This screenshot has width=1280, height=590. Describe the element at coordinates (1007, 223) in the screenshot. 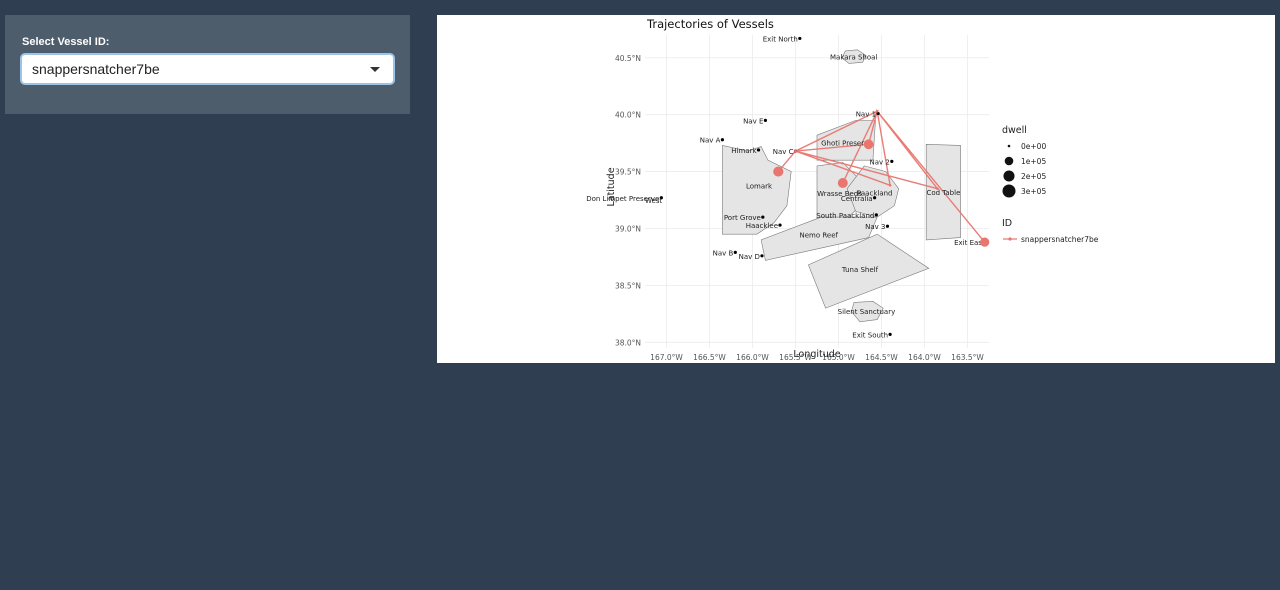

I see `id-legend-title: ID` at that location.